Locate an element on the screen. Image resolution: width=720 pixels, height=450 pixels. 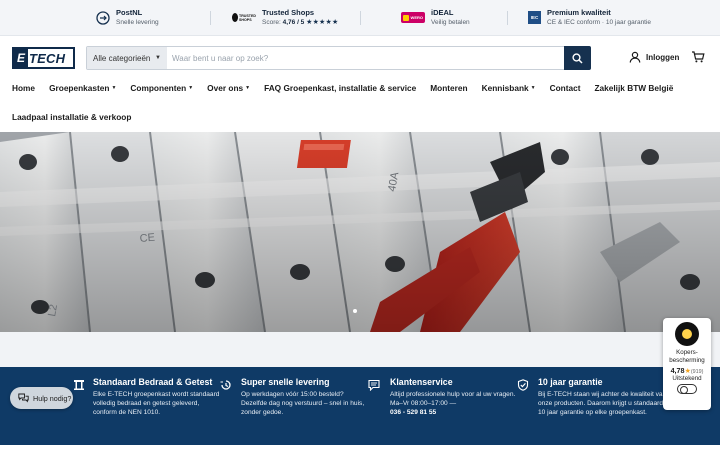
svg-text: L2 is located at coordinates (53, 310).